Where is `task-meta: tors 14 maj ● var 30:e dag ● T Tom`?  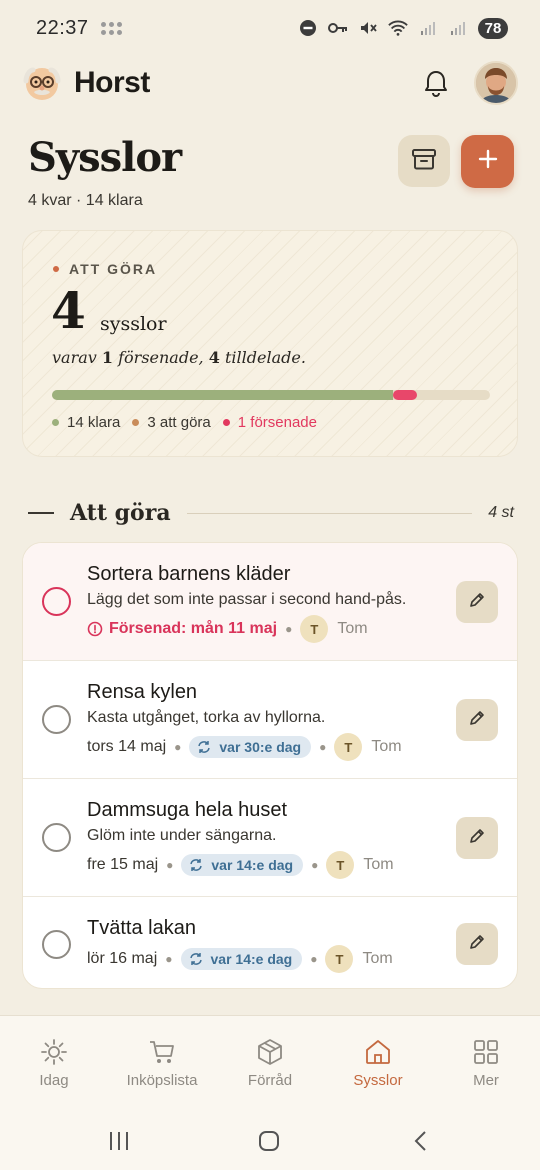 task-meta: tors 14 maj ● var 30:e dag ● T Tom is located at coordinates (244, 747).